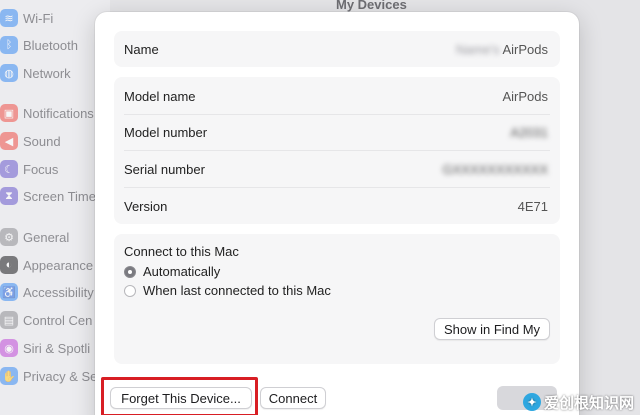  Describe the element at coordinates (179, 396) in the screenshot. I see `highlight-annotation` at that location.